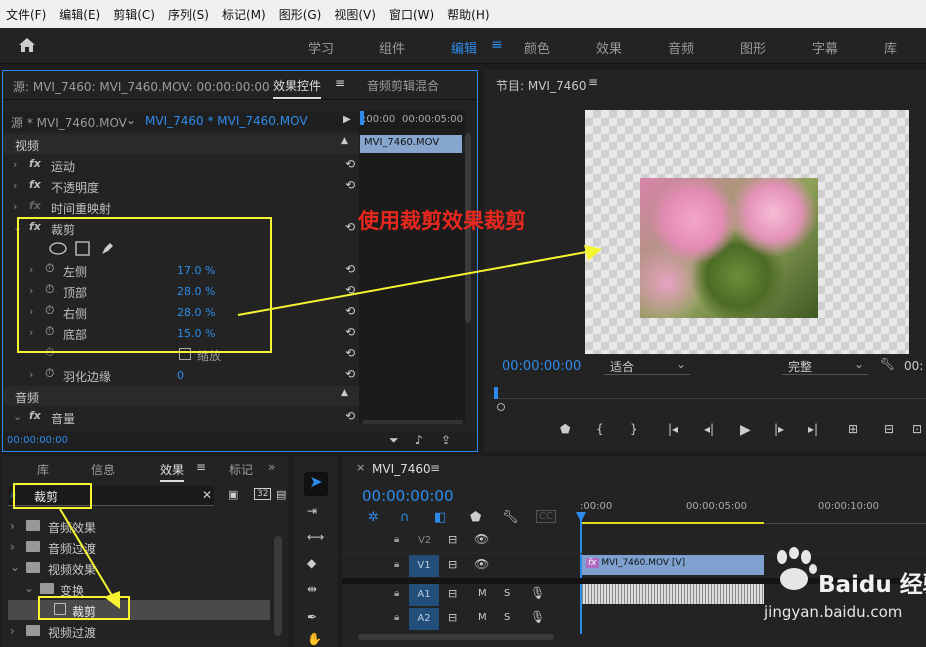  I want to click on effect-controls-timecode: 00:00:00:00, so click(37, 440).